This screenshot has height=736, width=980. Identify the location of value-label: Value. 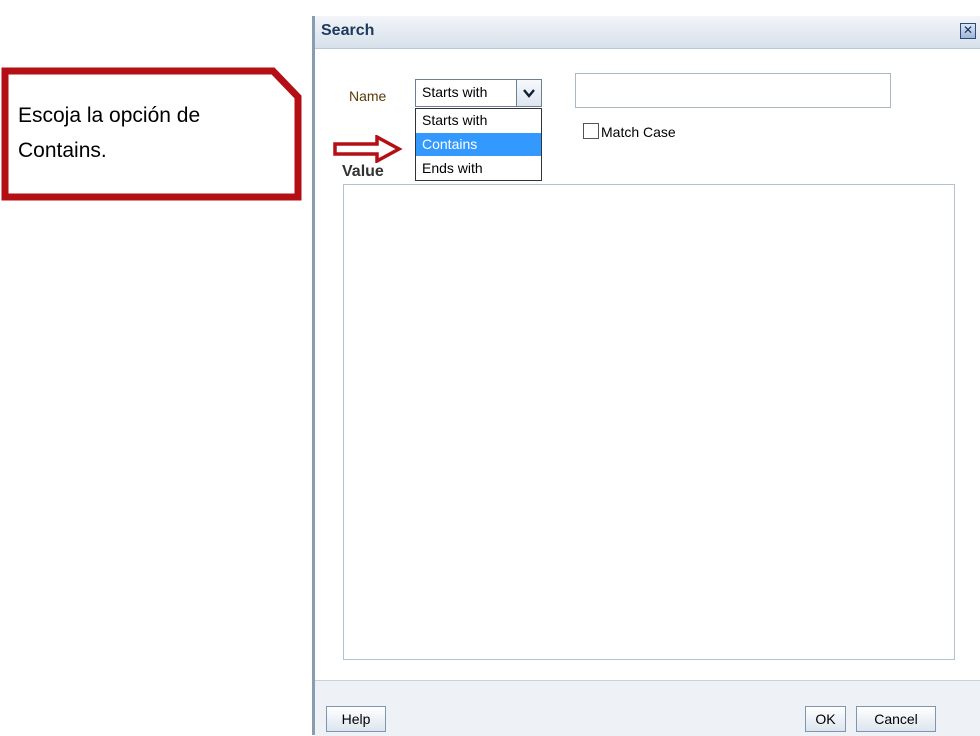
(363, 171).